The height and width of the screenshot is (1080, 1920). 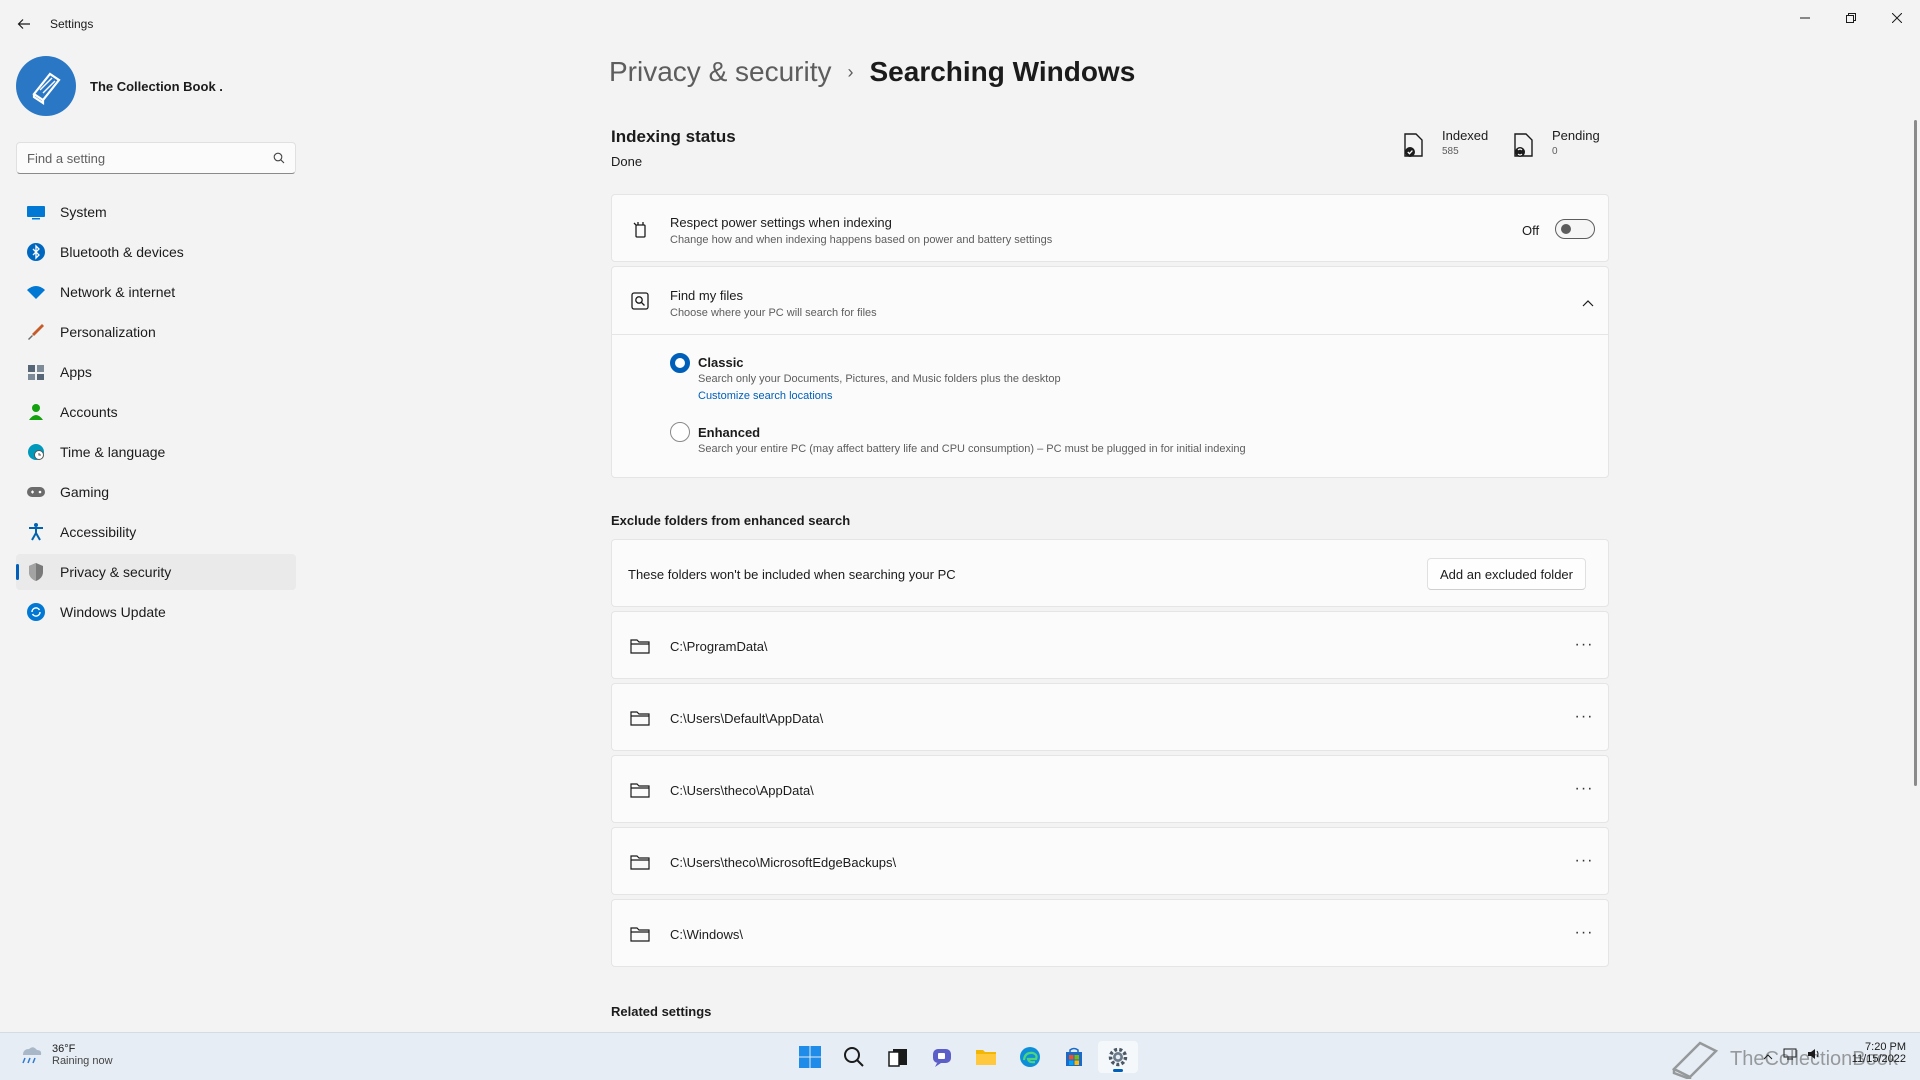 I want to click on wifi-icon, so click(x=36, y=292).